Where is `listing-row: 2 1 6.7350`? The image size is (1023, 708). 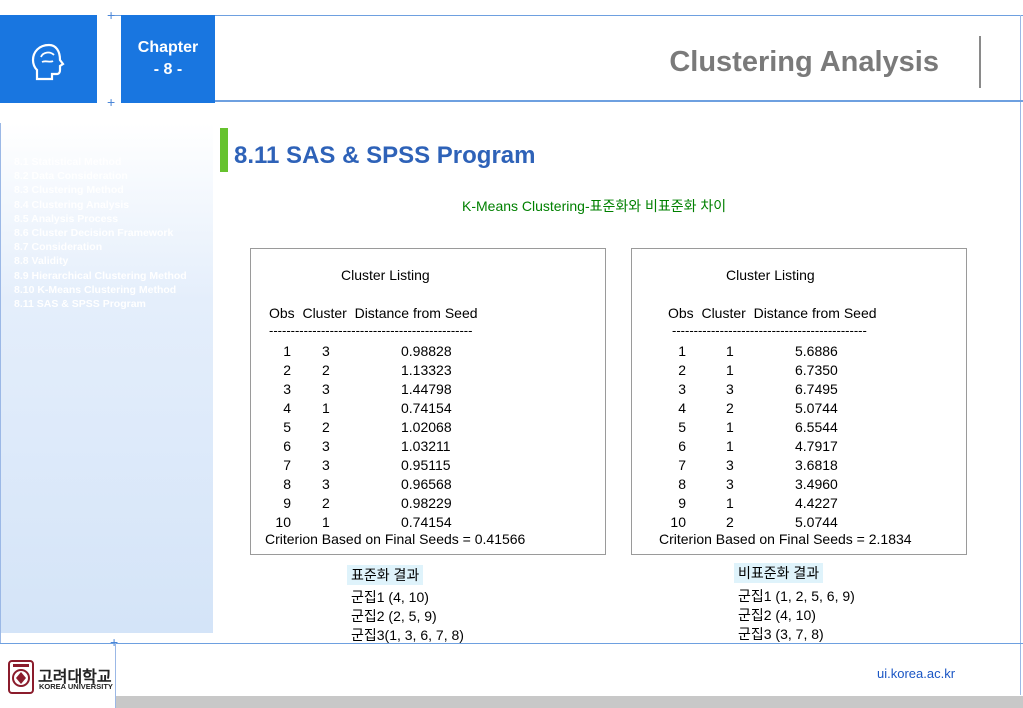 listing-row: 2 1 6.7350 is located at coordinates (799, 371).